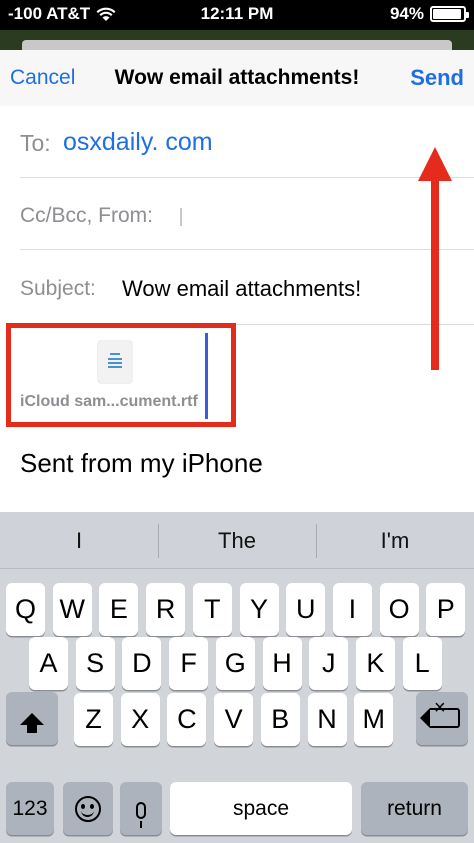  Describe the element at coordinates (446, 609) in the screenshot. I see `key-p: P` at that location.